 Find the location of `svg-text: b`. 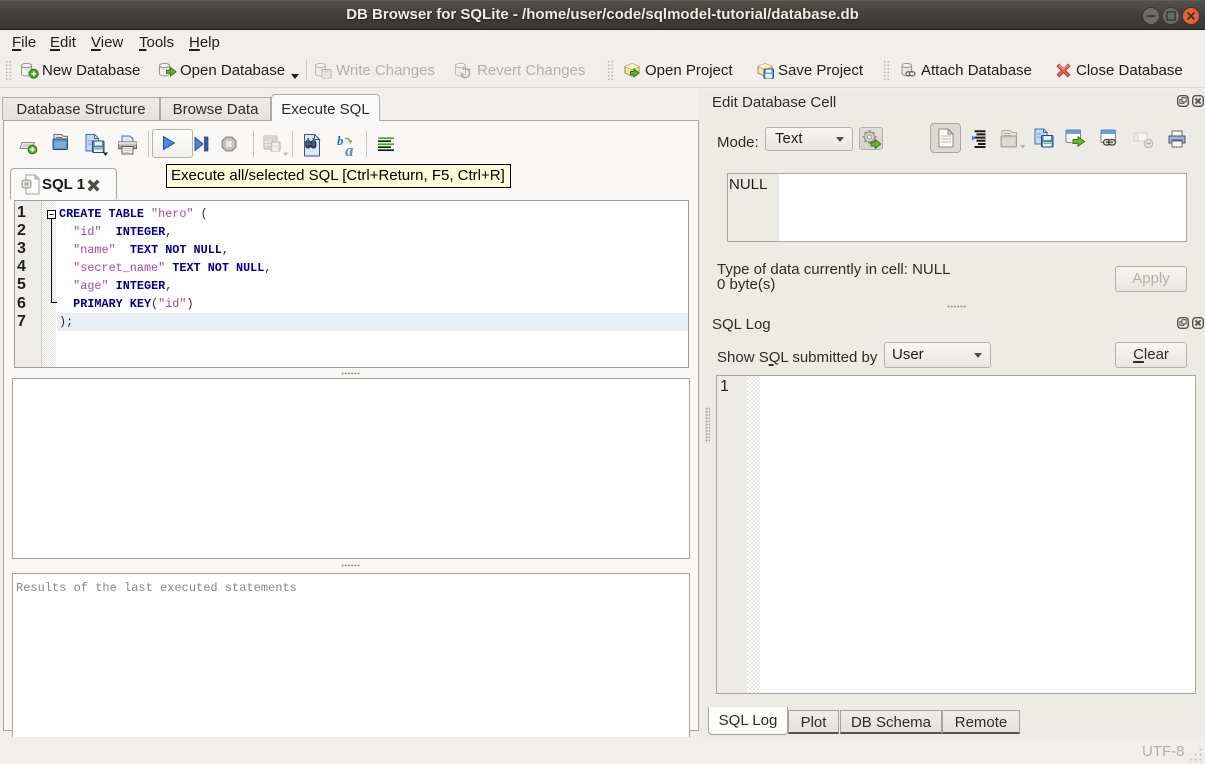

svg-text: b is located at coordinates (340, 140).